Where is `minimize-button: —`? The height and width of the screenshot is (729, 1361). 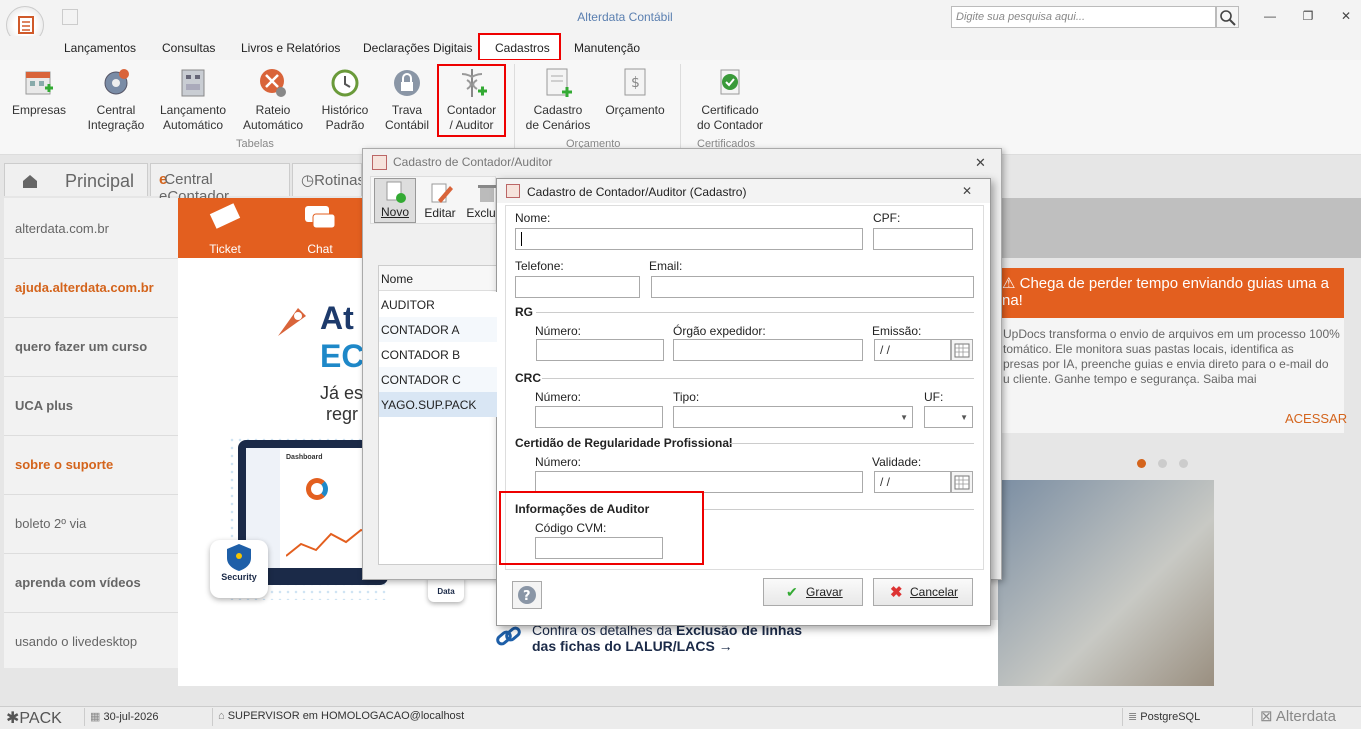 minimize-button: — is located at coordinates (1270, 17).